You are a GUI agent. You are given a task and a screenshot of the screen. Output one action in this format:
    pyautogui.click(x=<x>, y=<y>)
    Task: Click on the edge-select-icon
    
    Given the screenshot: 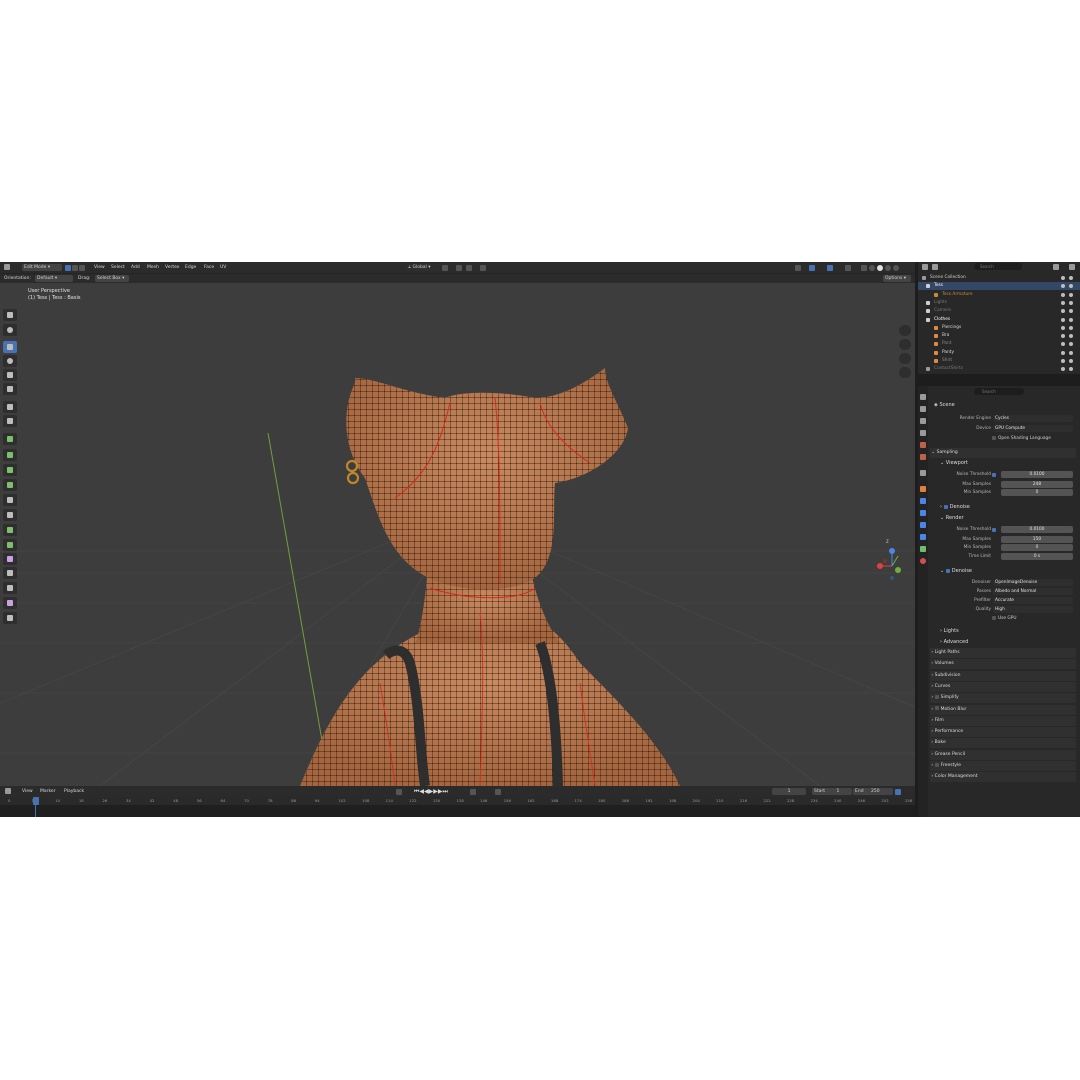 What is the action you would take?
    pyautogui.click(x=75, y=268)
    